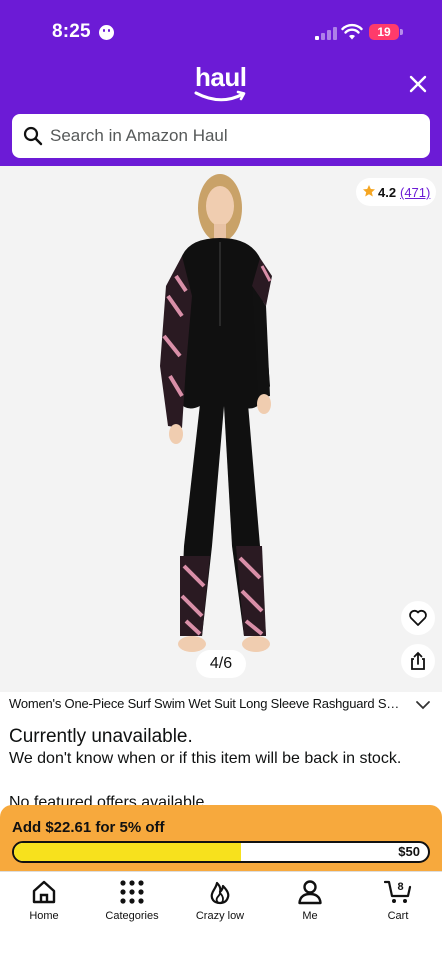 This screenshot has width=442, height=960. I want to click on heart-icon, so click(418, 617).